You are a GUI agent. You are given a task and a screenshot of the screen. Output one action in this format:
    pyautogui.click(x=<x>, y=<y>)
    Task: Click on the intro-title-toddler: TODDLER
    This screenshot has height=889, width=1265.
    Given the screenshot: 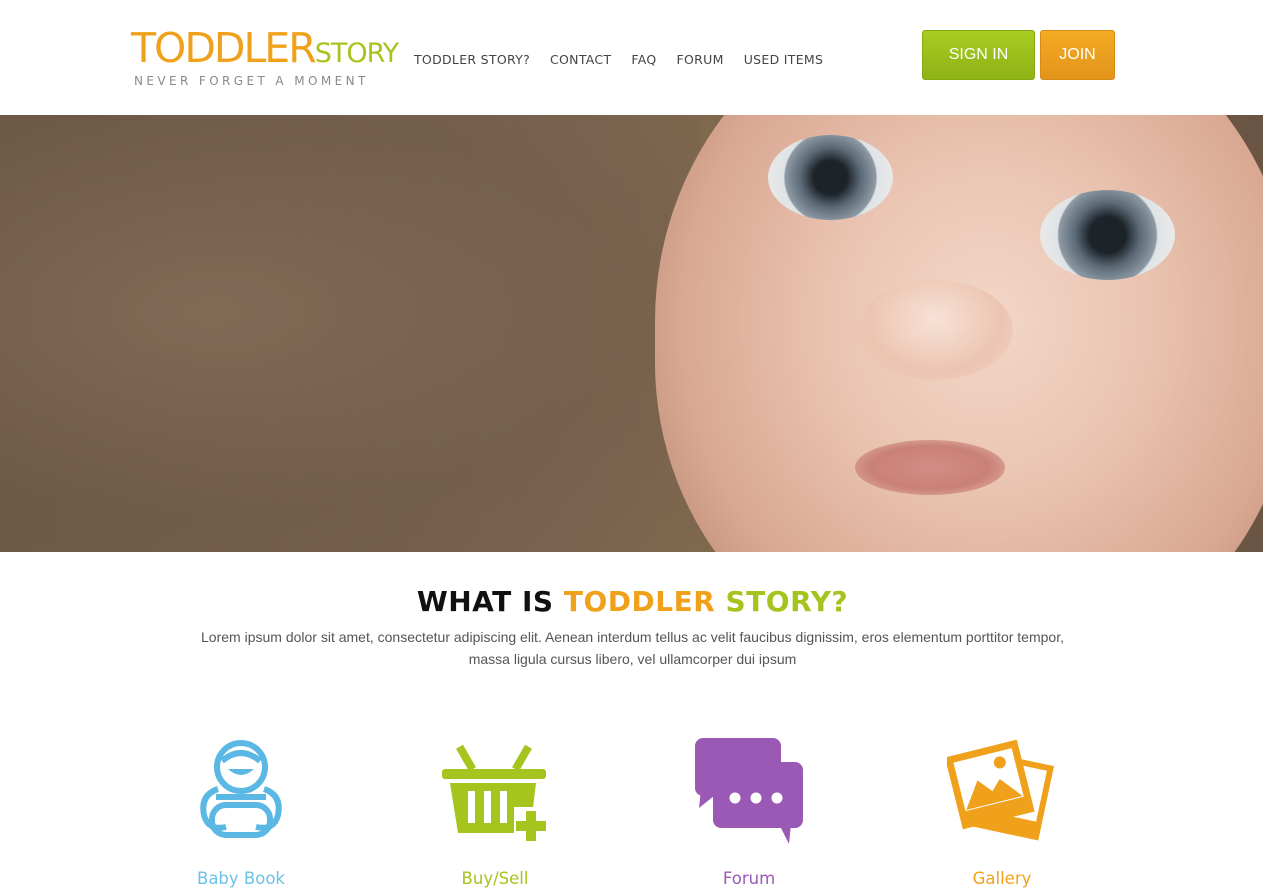 What is the action you would take?
    pyautogui.click(x=639, y=601)
    